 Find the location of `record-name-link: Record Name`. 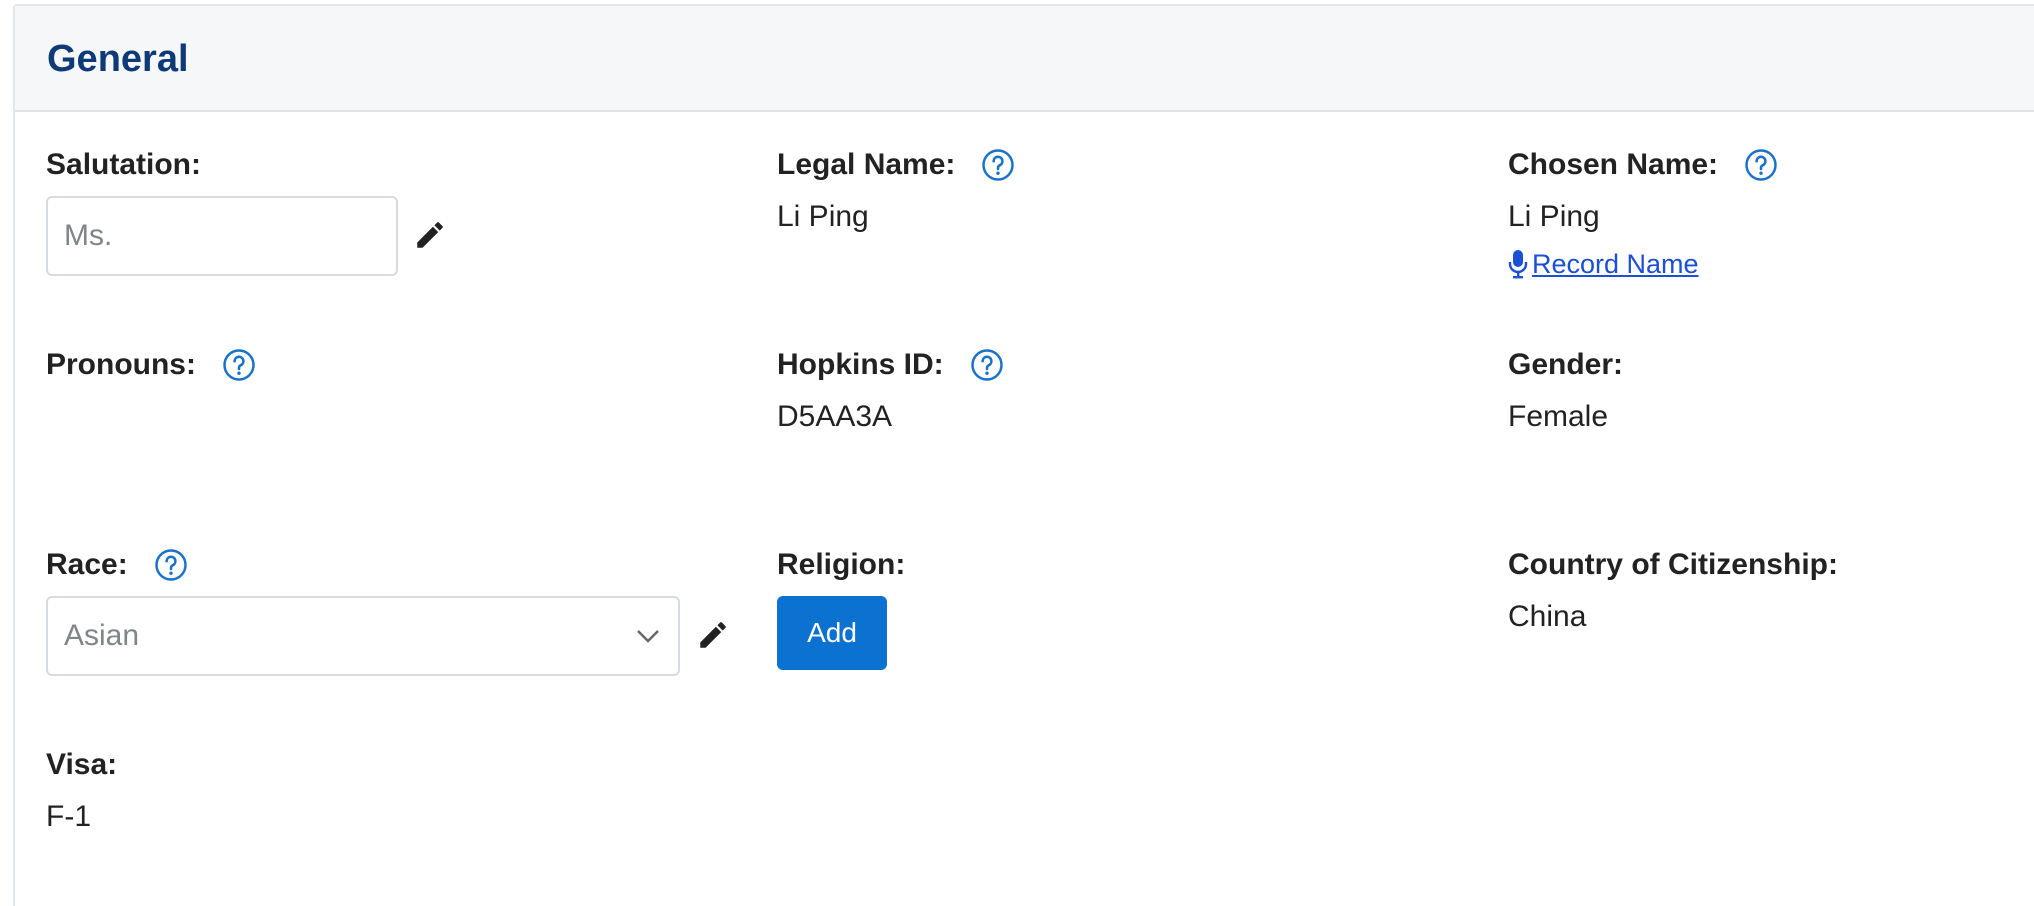

record-name-link: Record Name is located at coordinates (1603, 264).